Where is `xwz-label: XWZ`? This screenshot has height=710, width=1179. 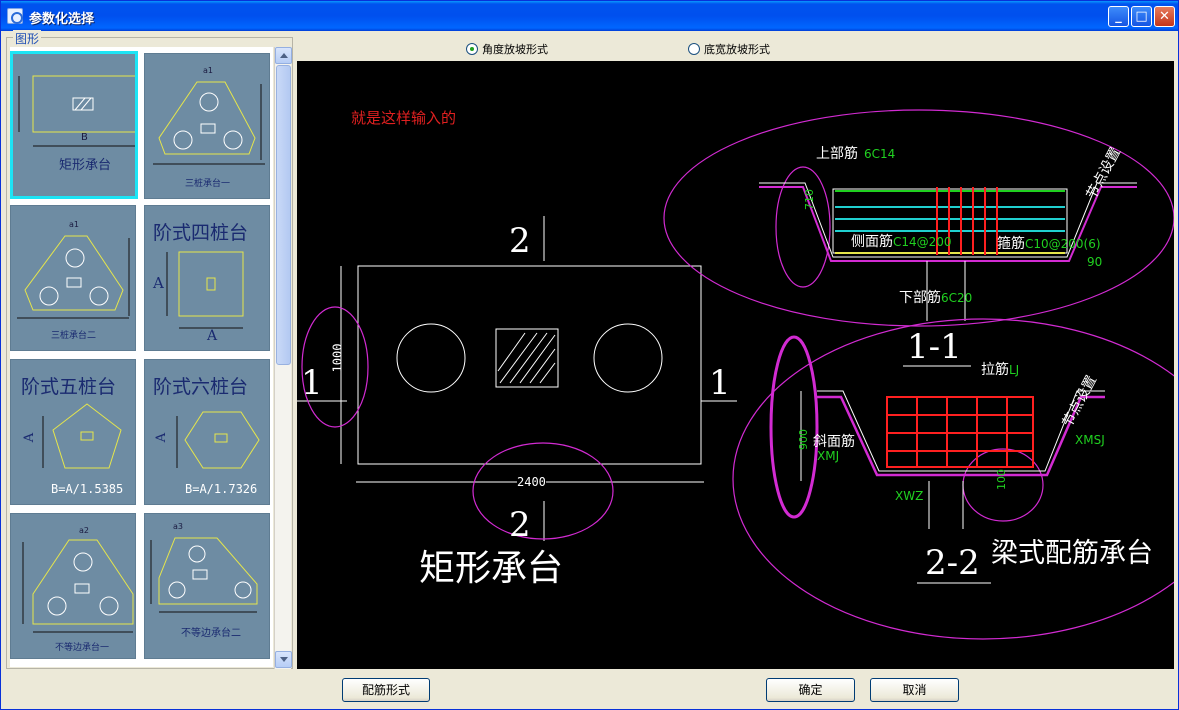
xwz-label: XWZ is located at coordinates (909, 496).